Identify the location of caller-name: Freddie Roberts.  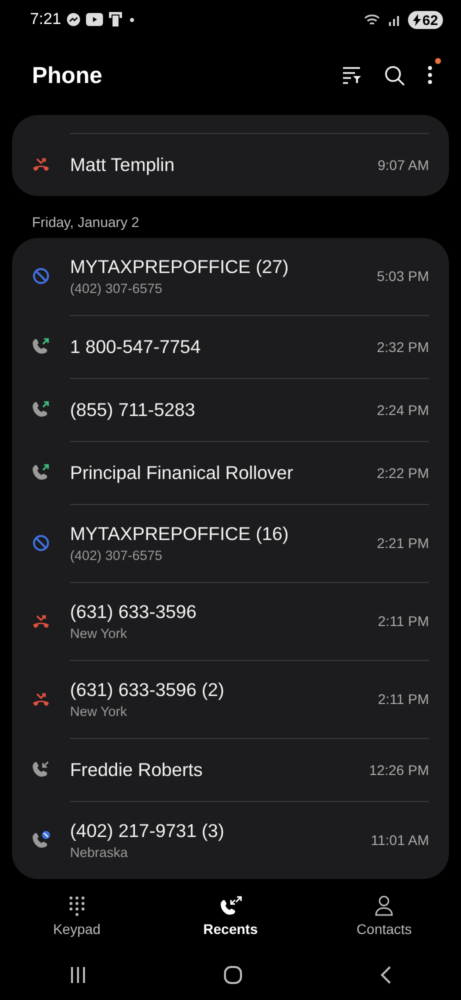
(220, 769).